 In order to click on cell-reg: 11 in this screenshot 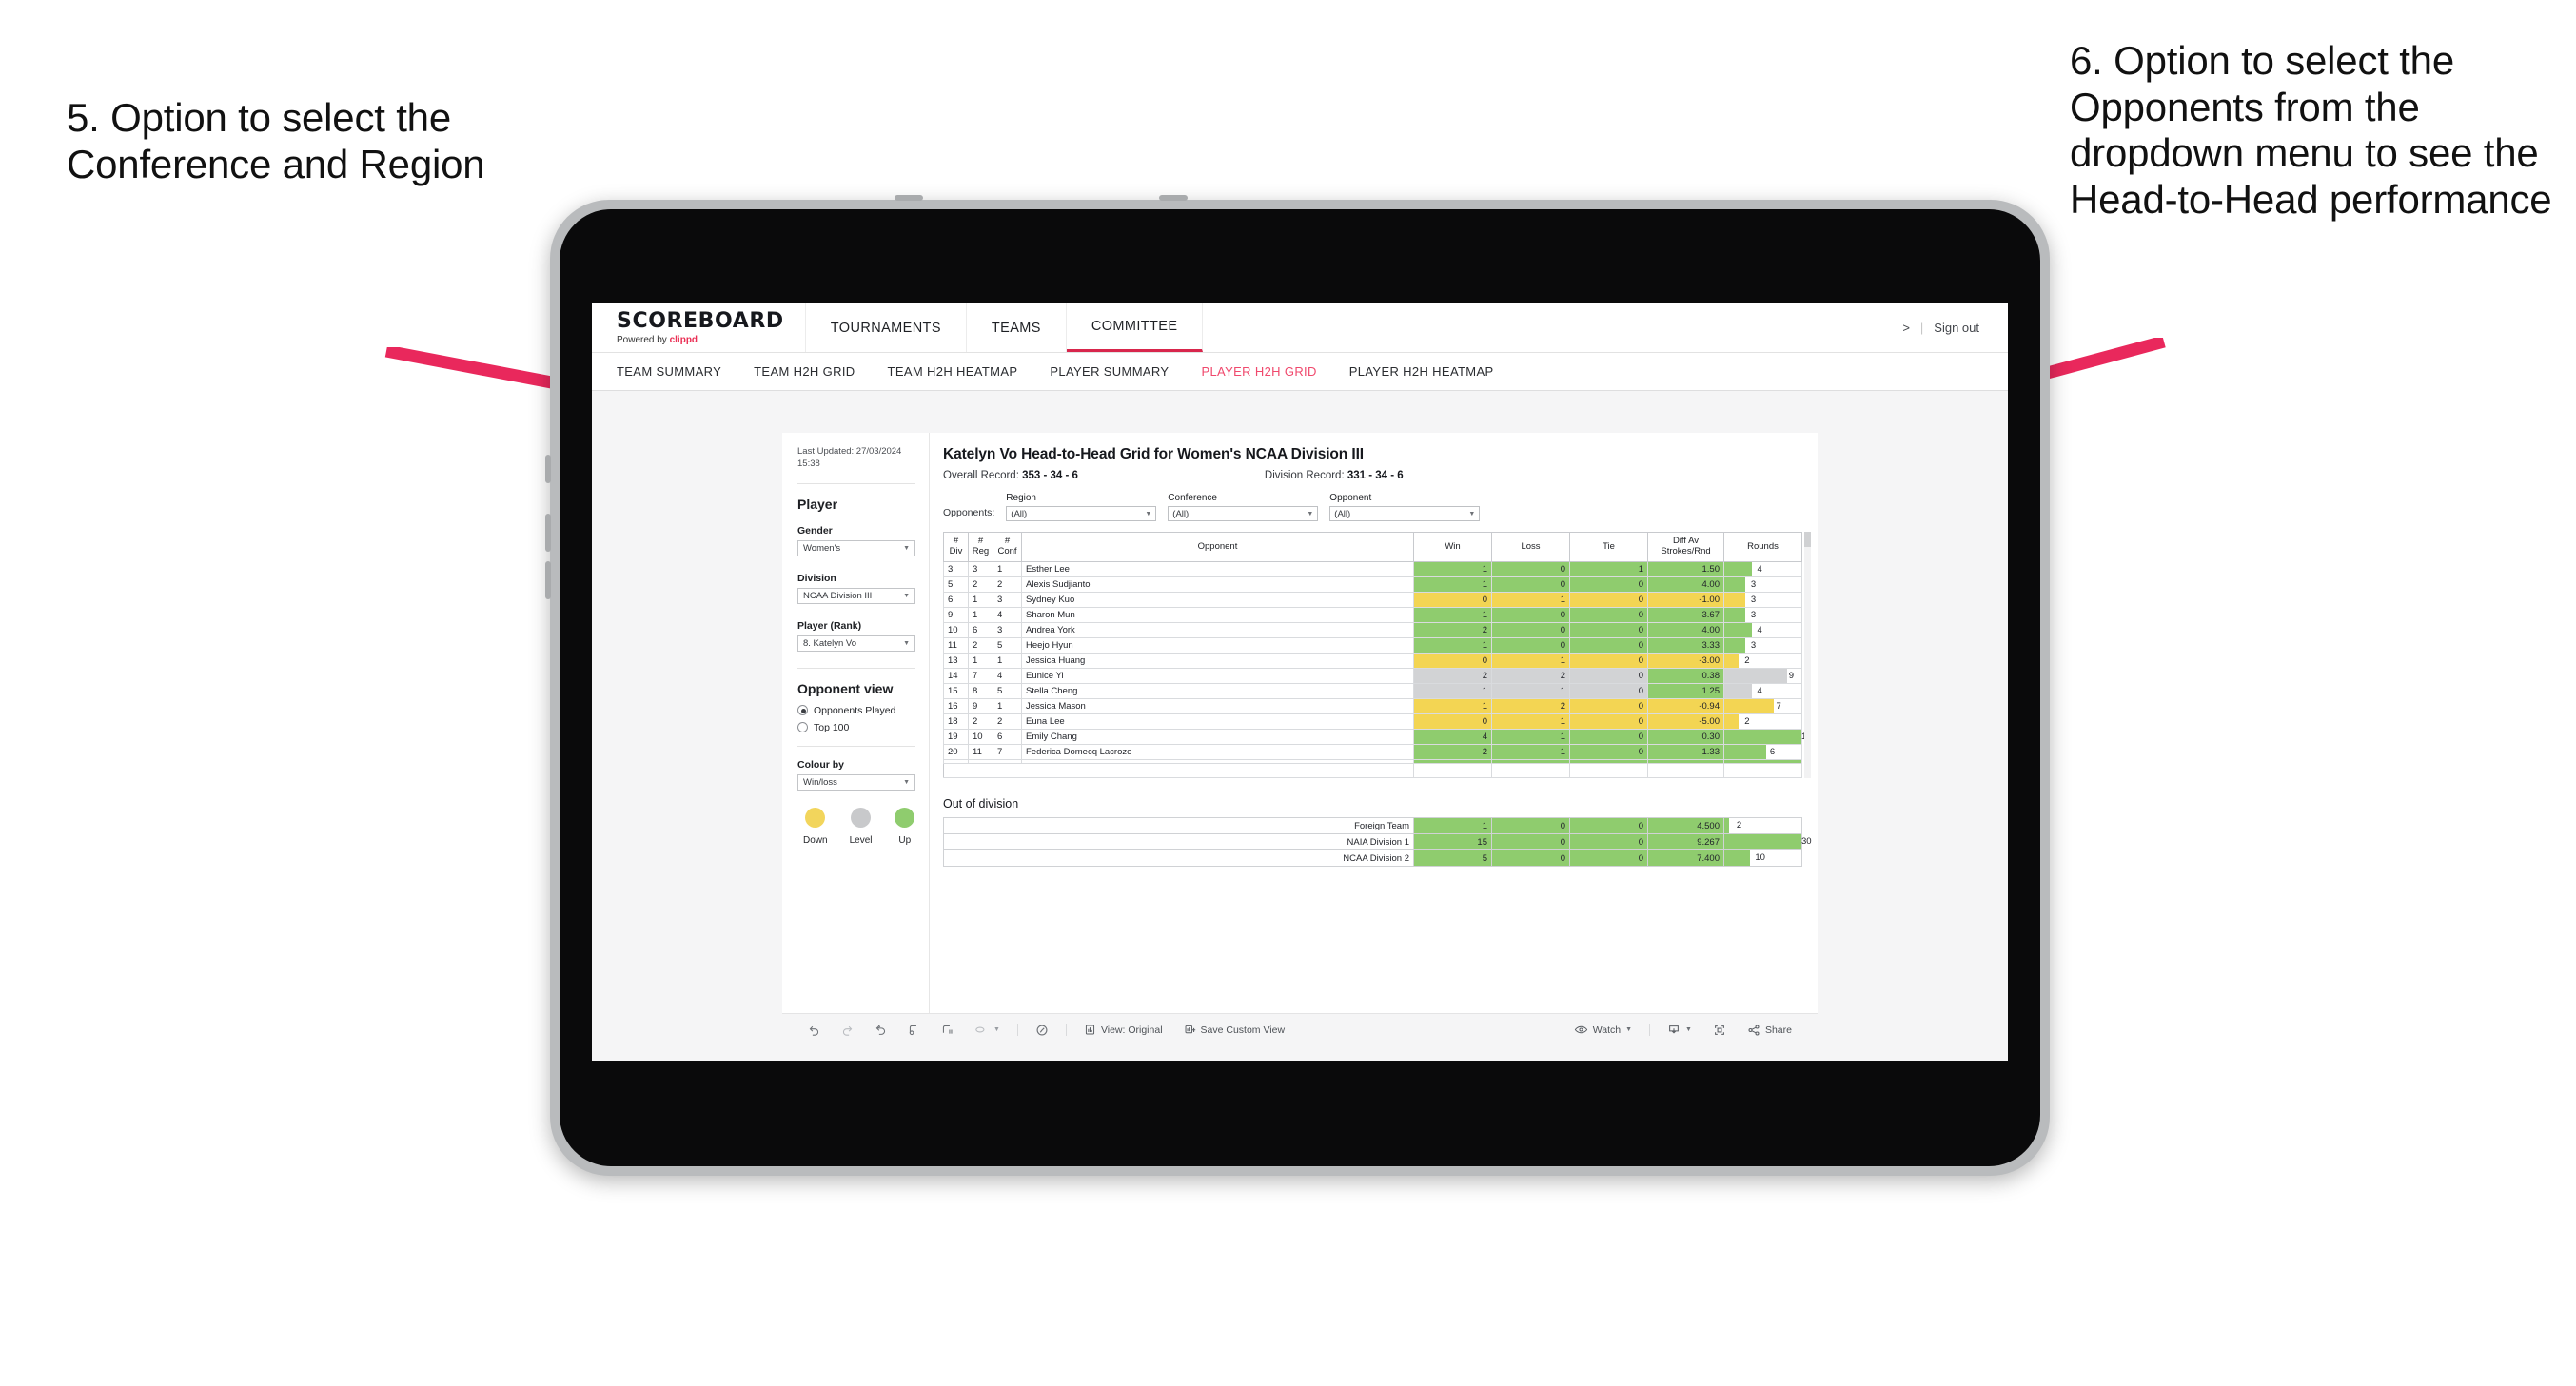, I will do `click(980, 752)`.